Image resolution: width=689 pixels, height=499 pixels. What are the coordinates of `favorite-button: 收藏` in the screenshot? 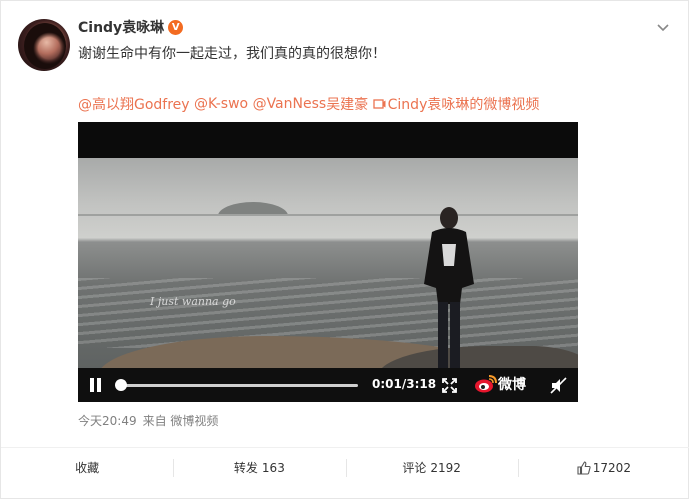 It's located at (87, 467).